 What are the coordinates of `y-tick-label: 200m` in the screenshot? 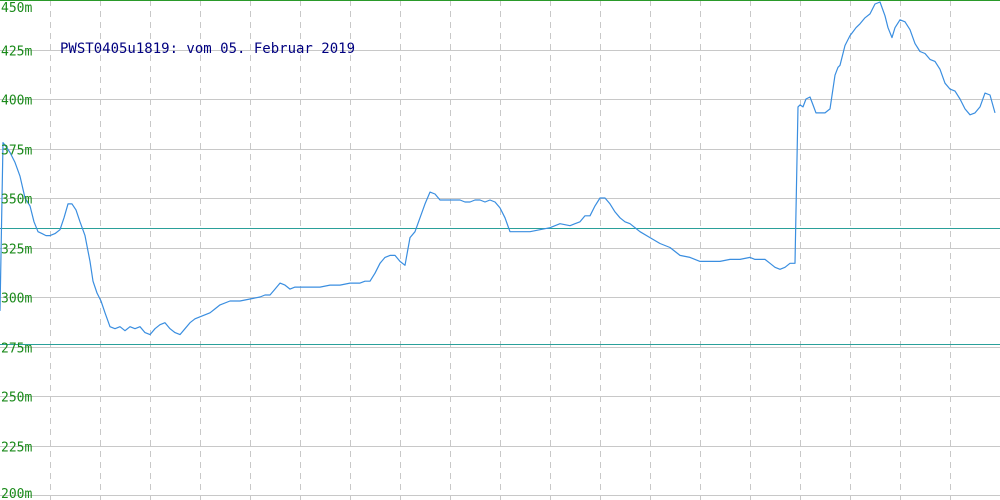 It's located at (16, 493).